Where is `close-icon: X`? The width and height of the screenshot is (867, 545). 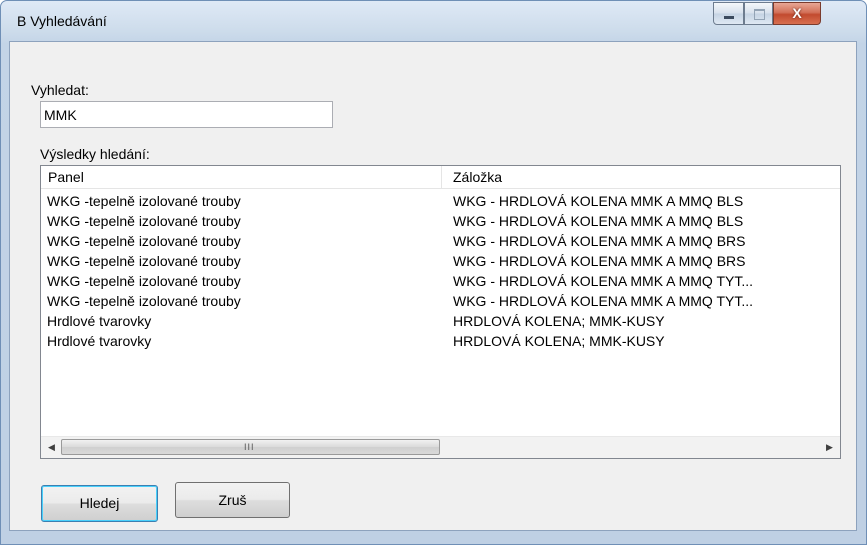
close-icon: X is located at coordinates (797, 13).